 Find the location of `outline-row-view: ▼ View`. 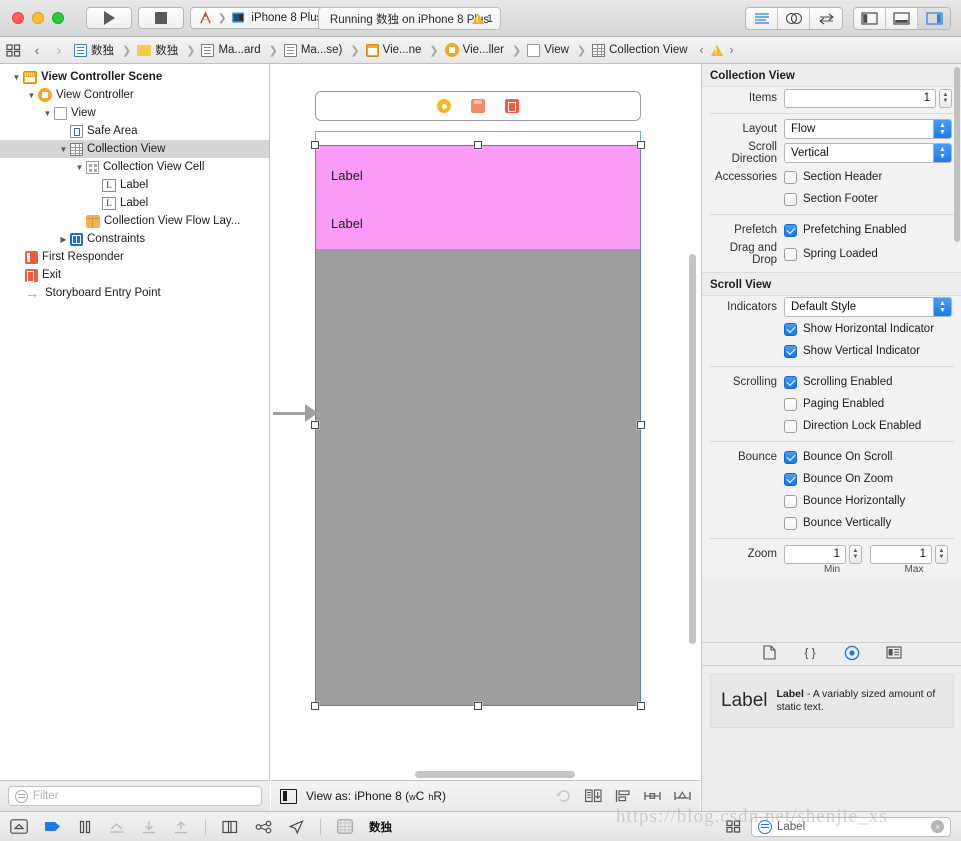

outline-row-view: ▼ View is located at coordinates (134, 113).